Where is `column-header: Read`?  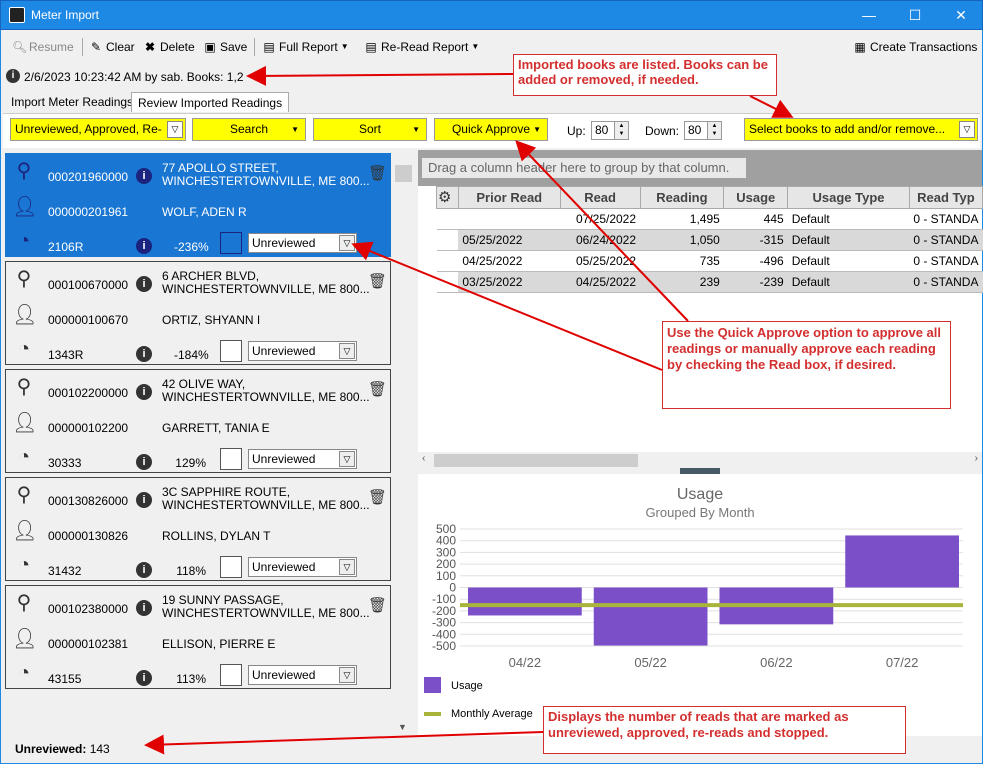 column-header: Read is located at coordinates (600, 197).